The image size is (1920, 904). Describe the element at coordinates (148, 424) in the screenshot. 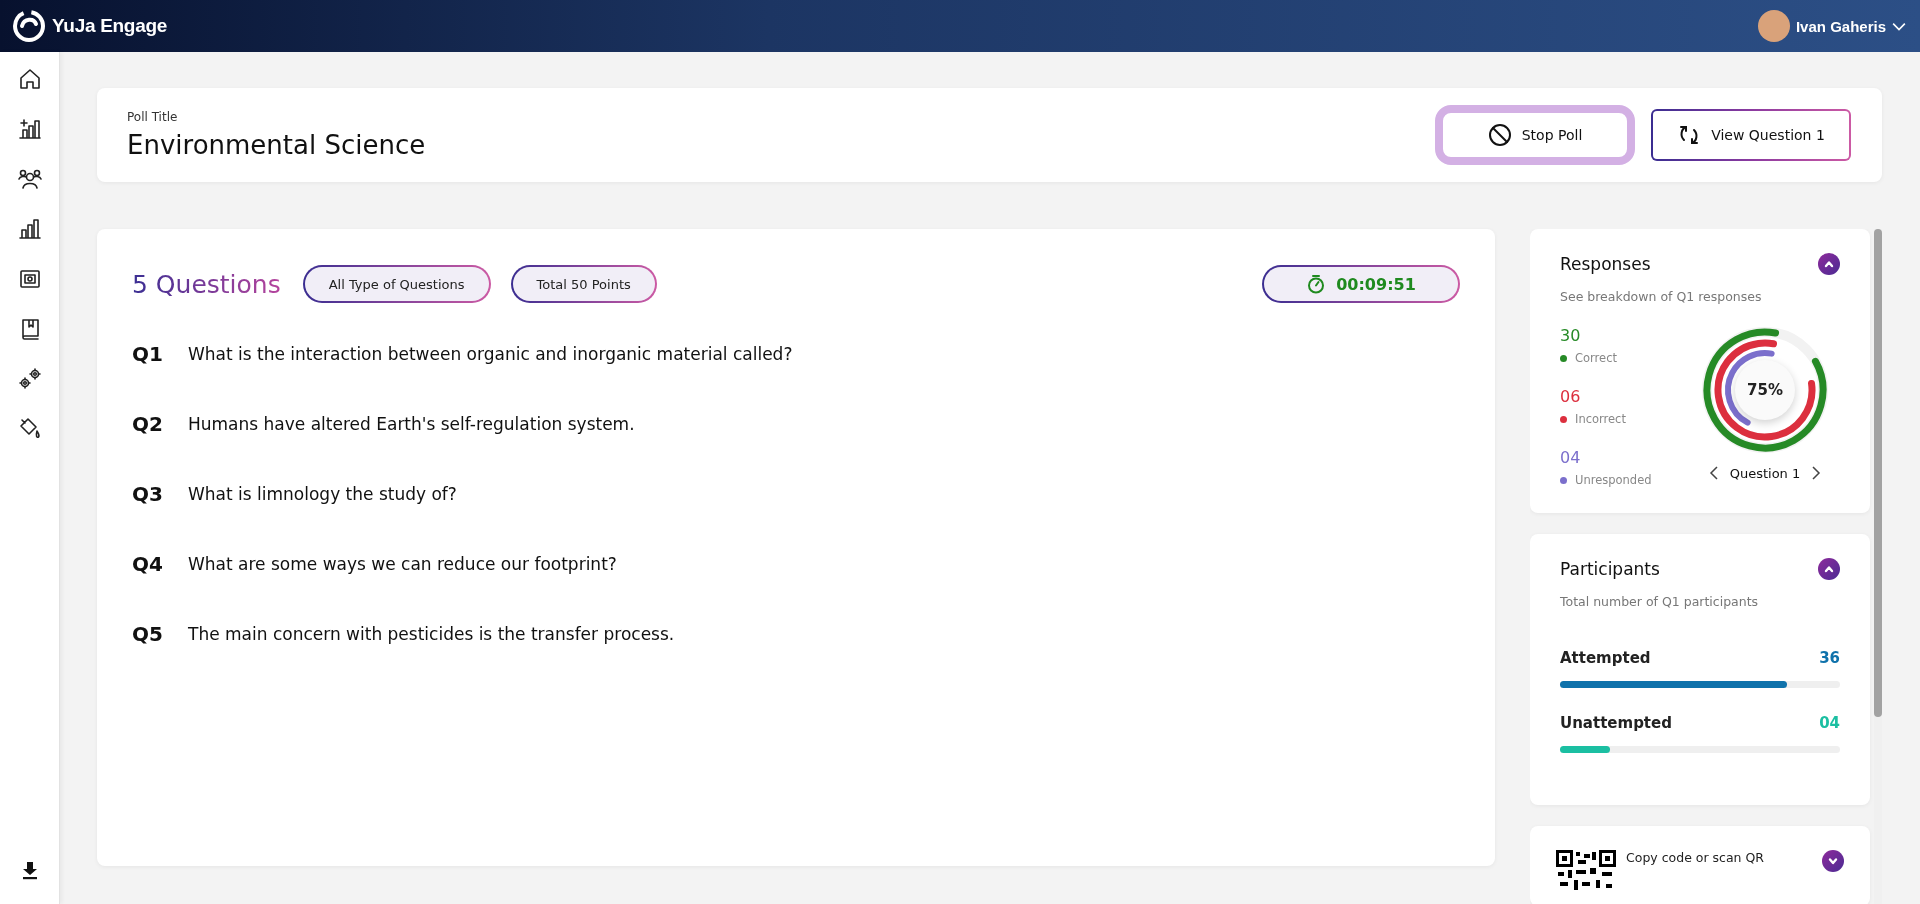

I see `question-number: Q2` at that location.